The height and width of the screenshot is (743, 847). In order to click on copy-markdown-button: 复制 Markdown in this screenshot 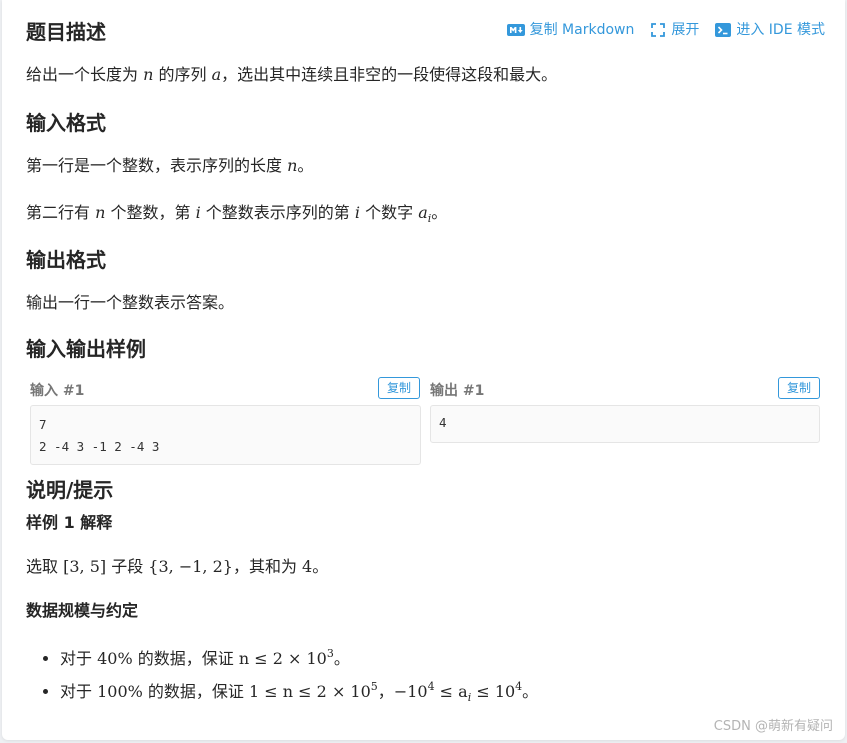, I will do `click(570, 30)`.